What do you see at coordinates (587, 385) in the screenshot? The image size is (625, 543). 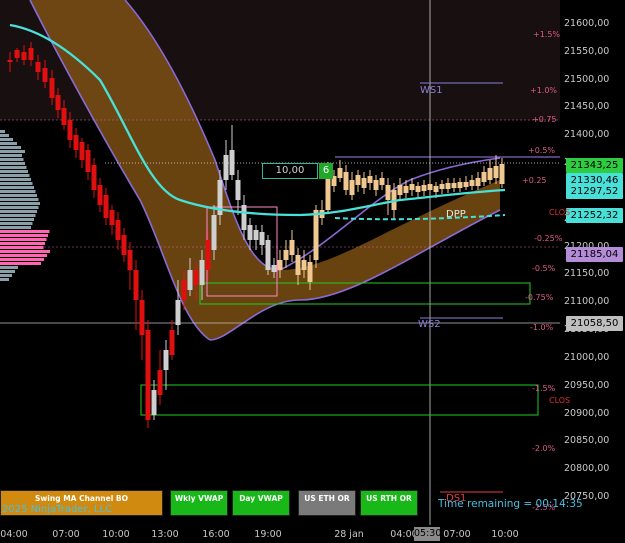 I see `price-axis-label: 20950,00` at bounding box center [587, 385].